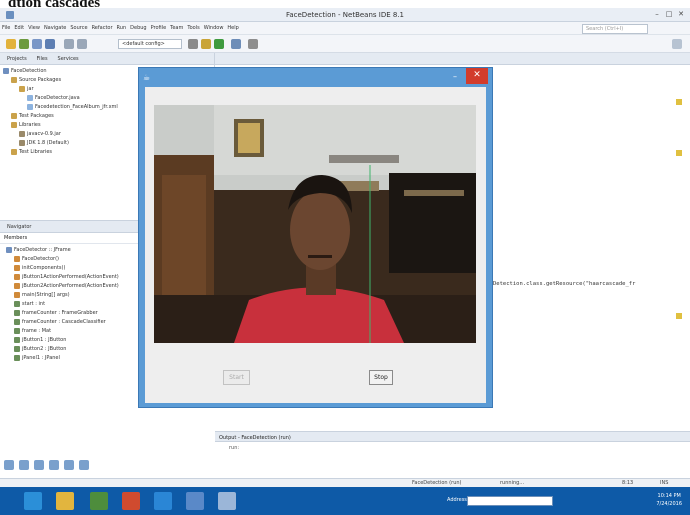 The width and height of the screenshot is (690, 515). Describe the element at coordinates (345, 501) in the screenshot. I see `taskbar: Address 10:14 PM 7/24/2016` at that location.